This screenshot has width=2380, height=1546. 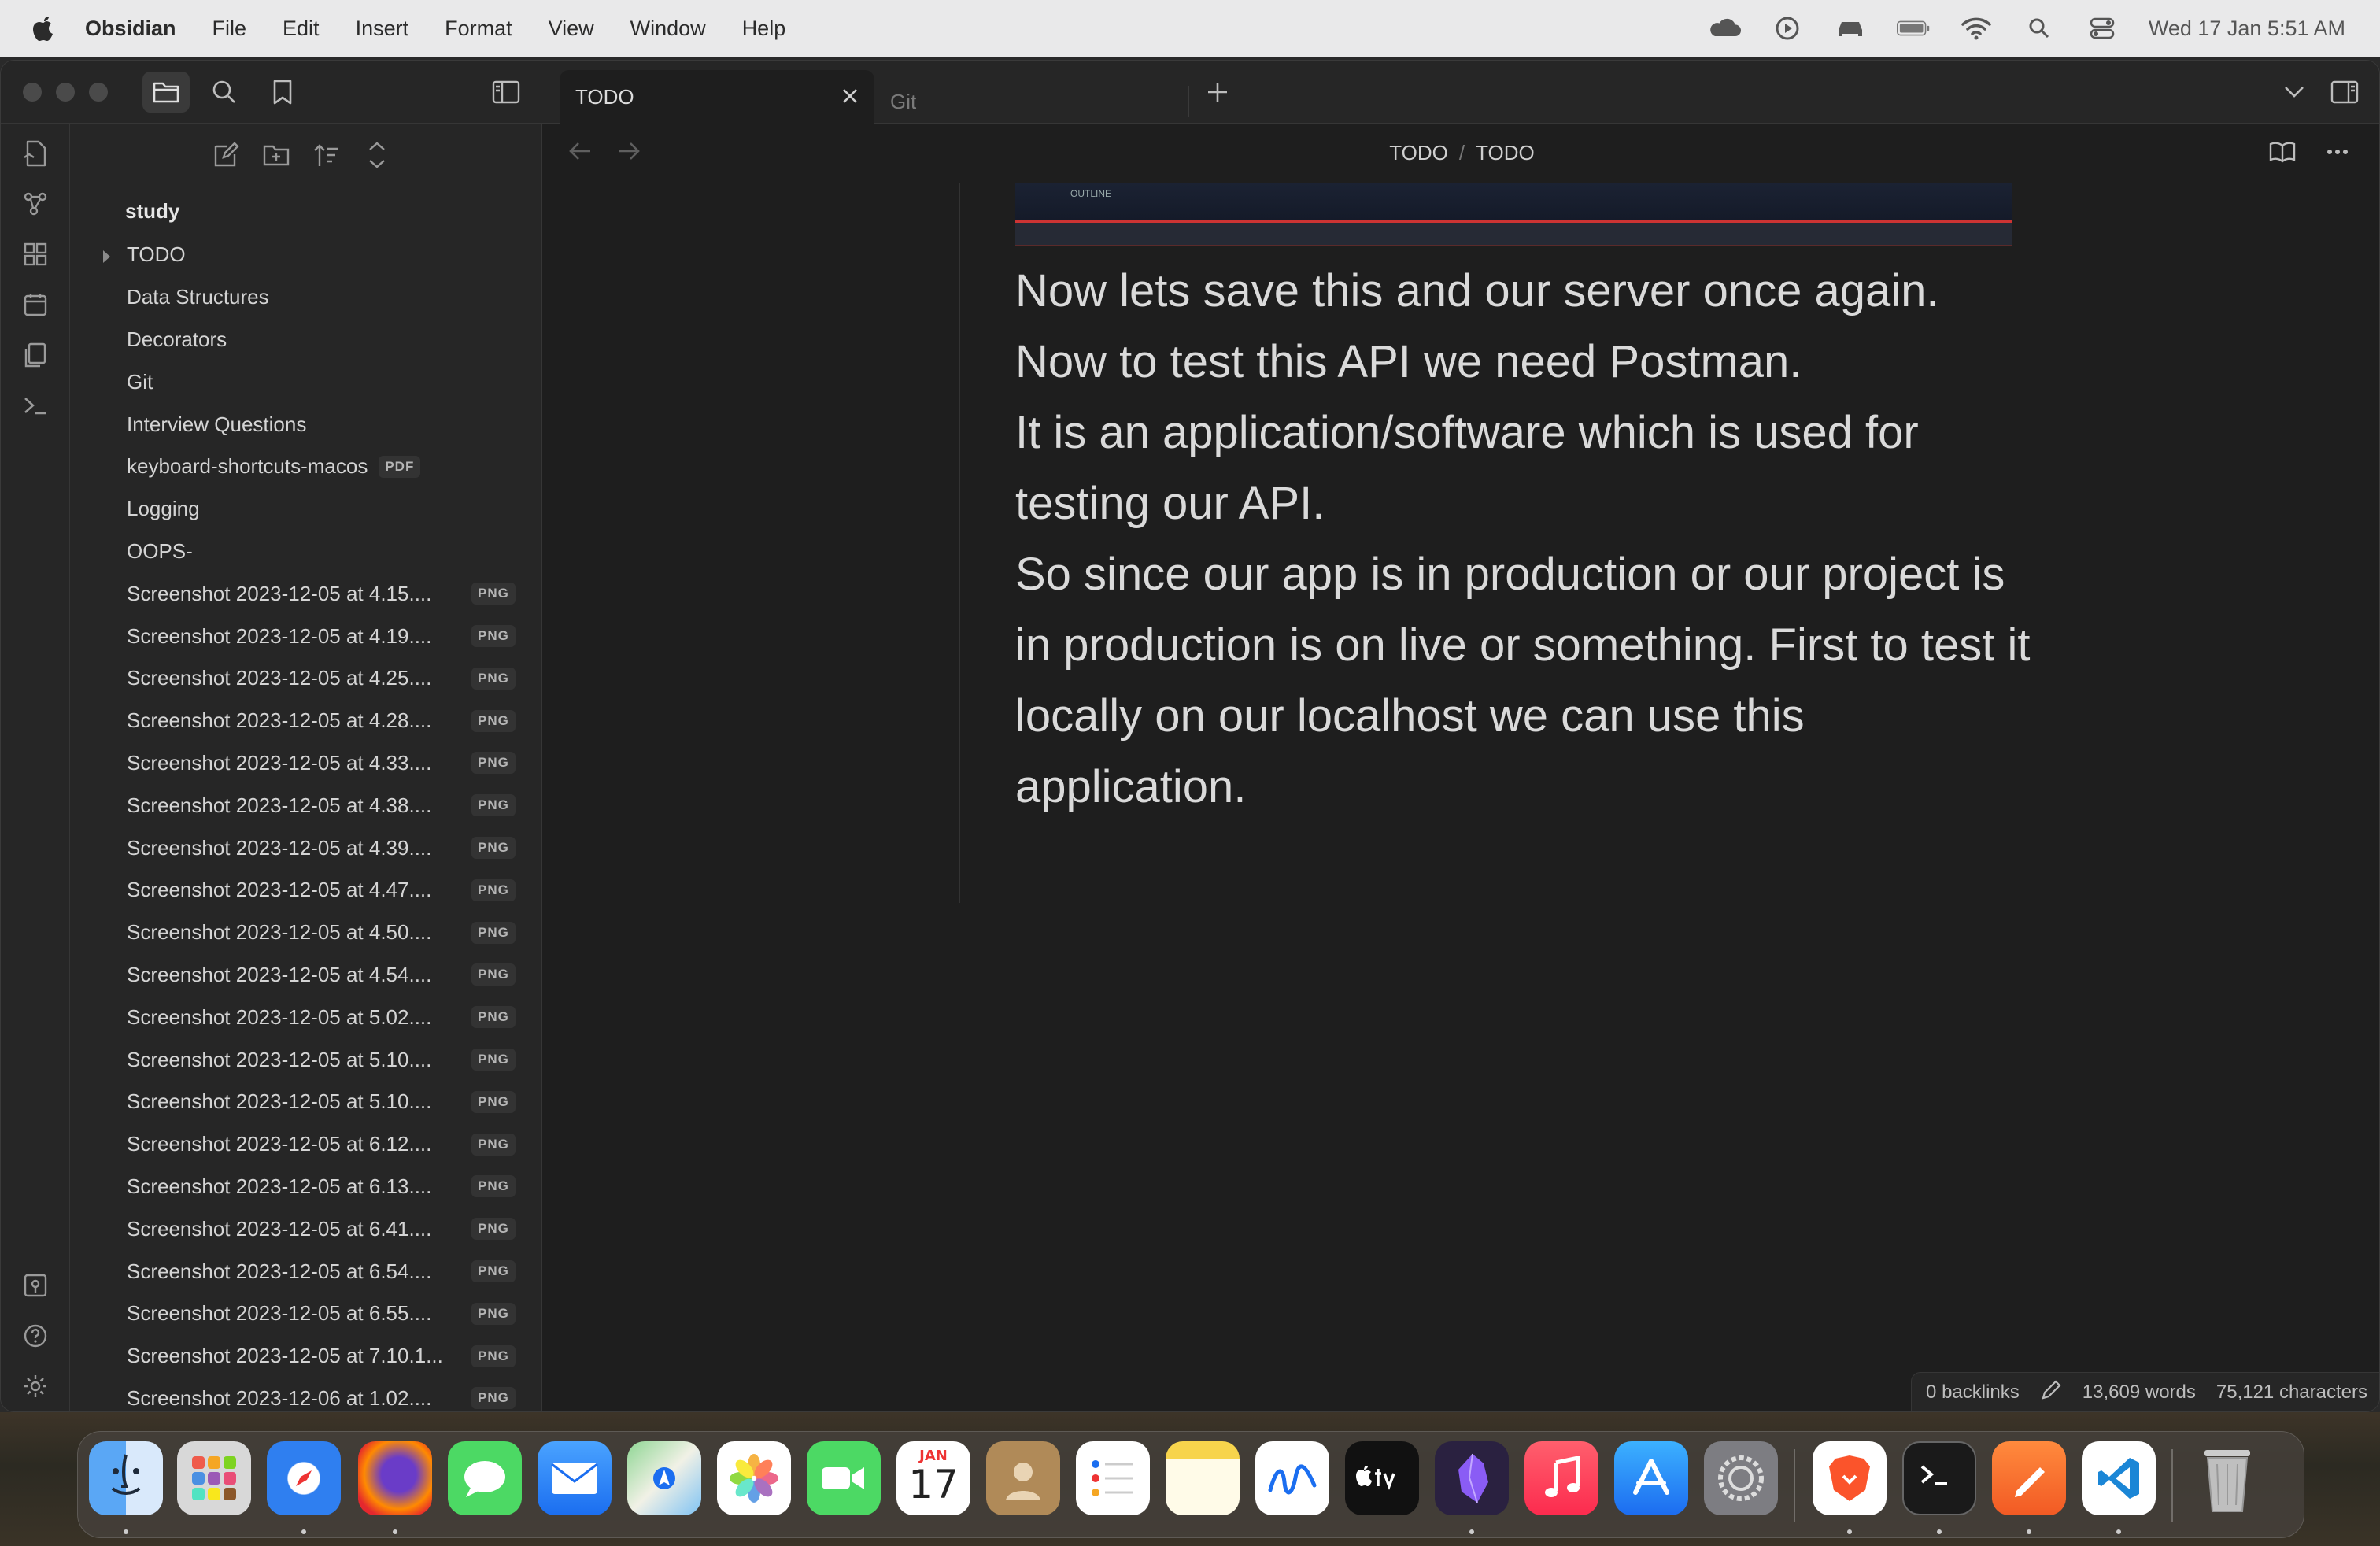 What do you see at coordinates (32, 93) in the screenshot?
I see `close-window-button` at bounding box center [32, 93].